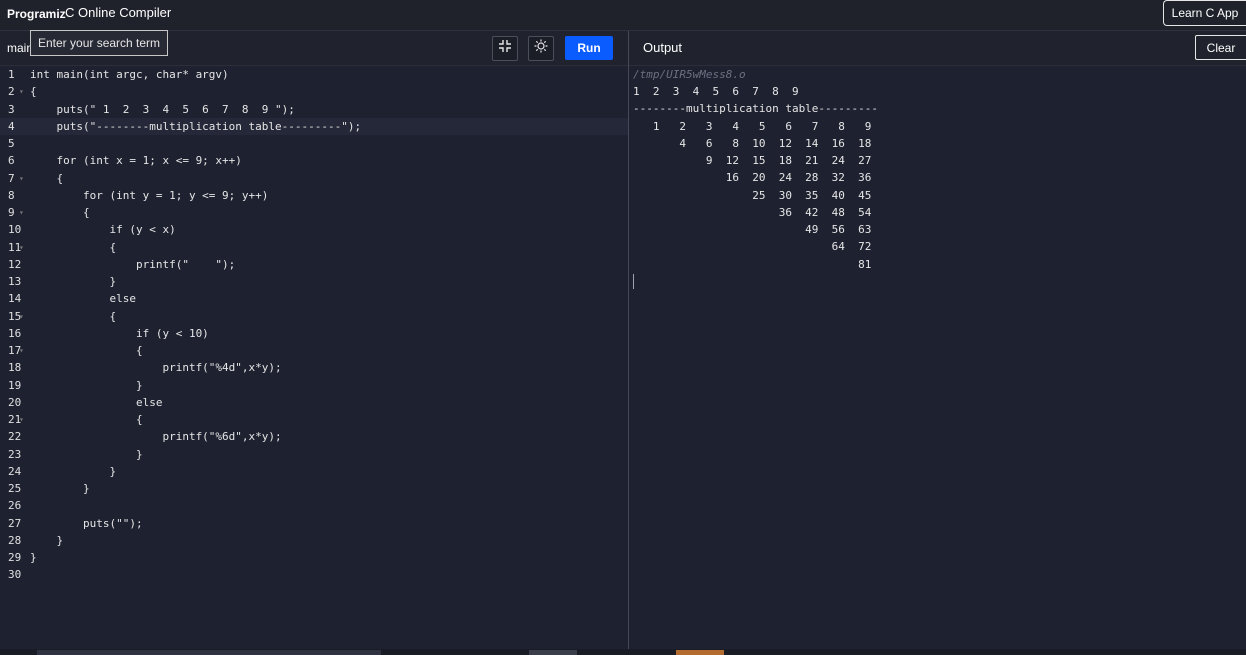  I want to click on programiz-logo: Programiz, so click(36, 14).